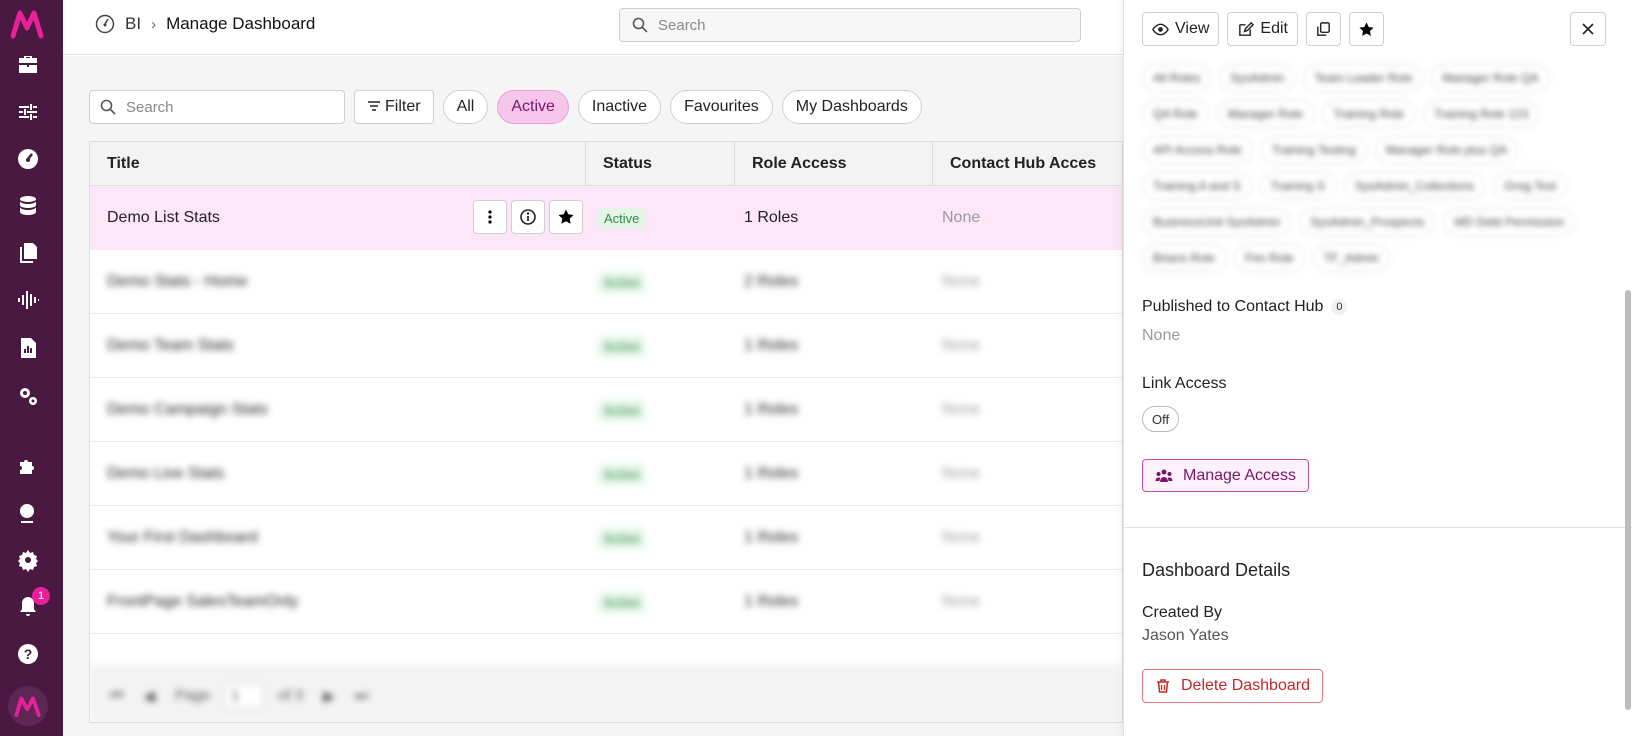  Describe the element at coordinates (1363, 78) in the screenshot. I see `role-chip: Team Leader Role` at that location.